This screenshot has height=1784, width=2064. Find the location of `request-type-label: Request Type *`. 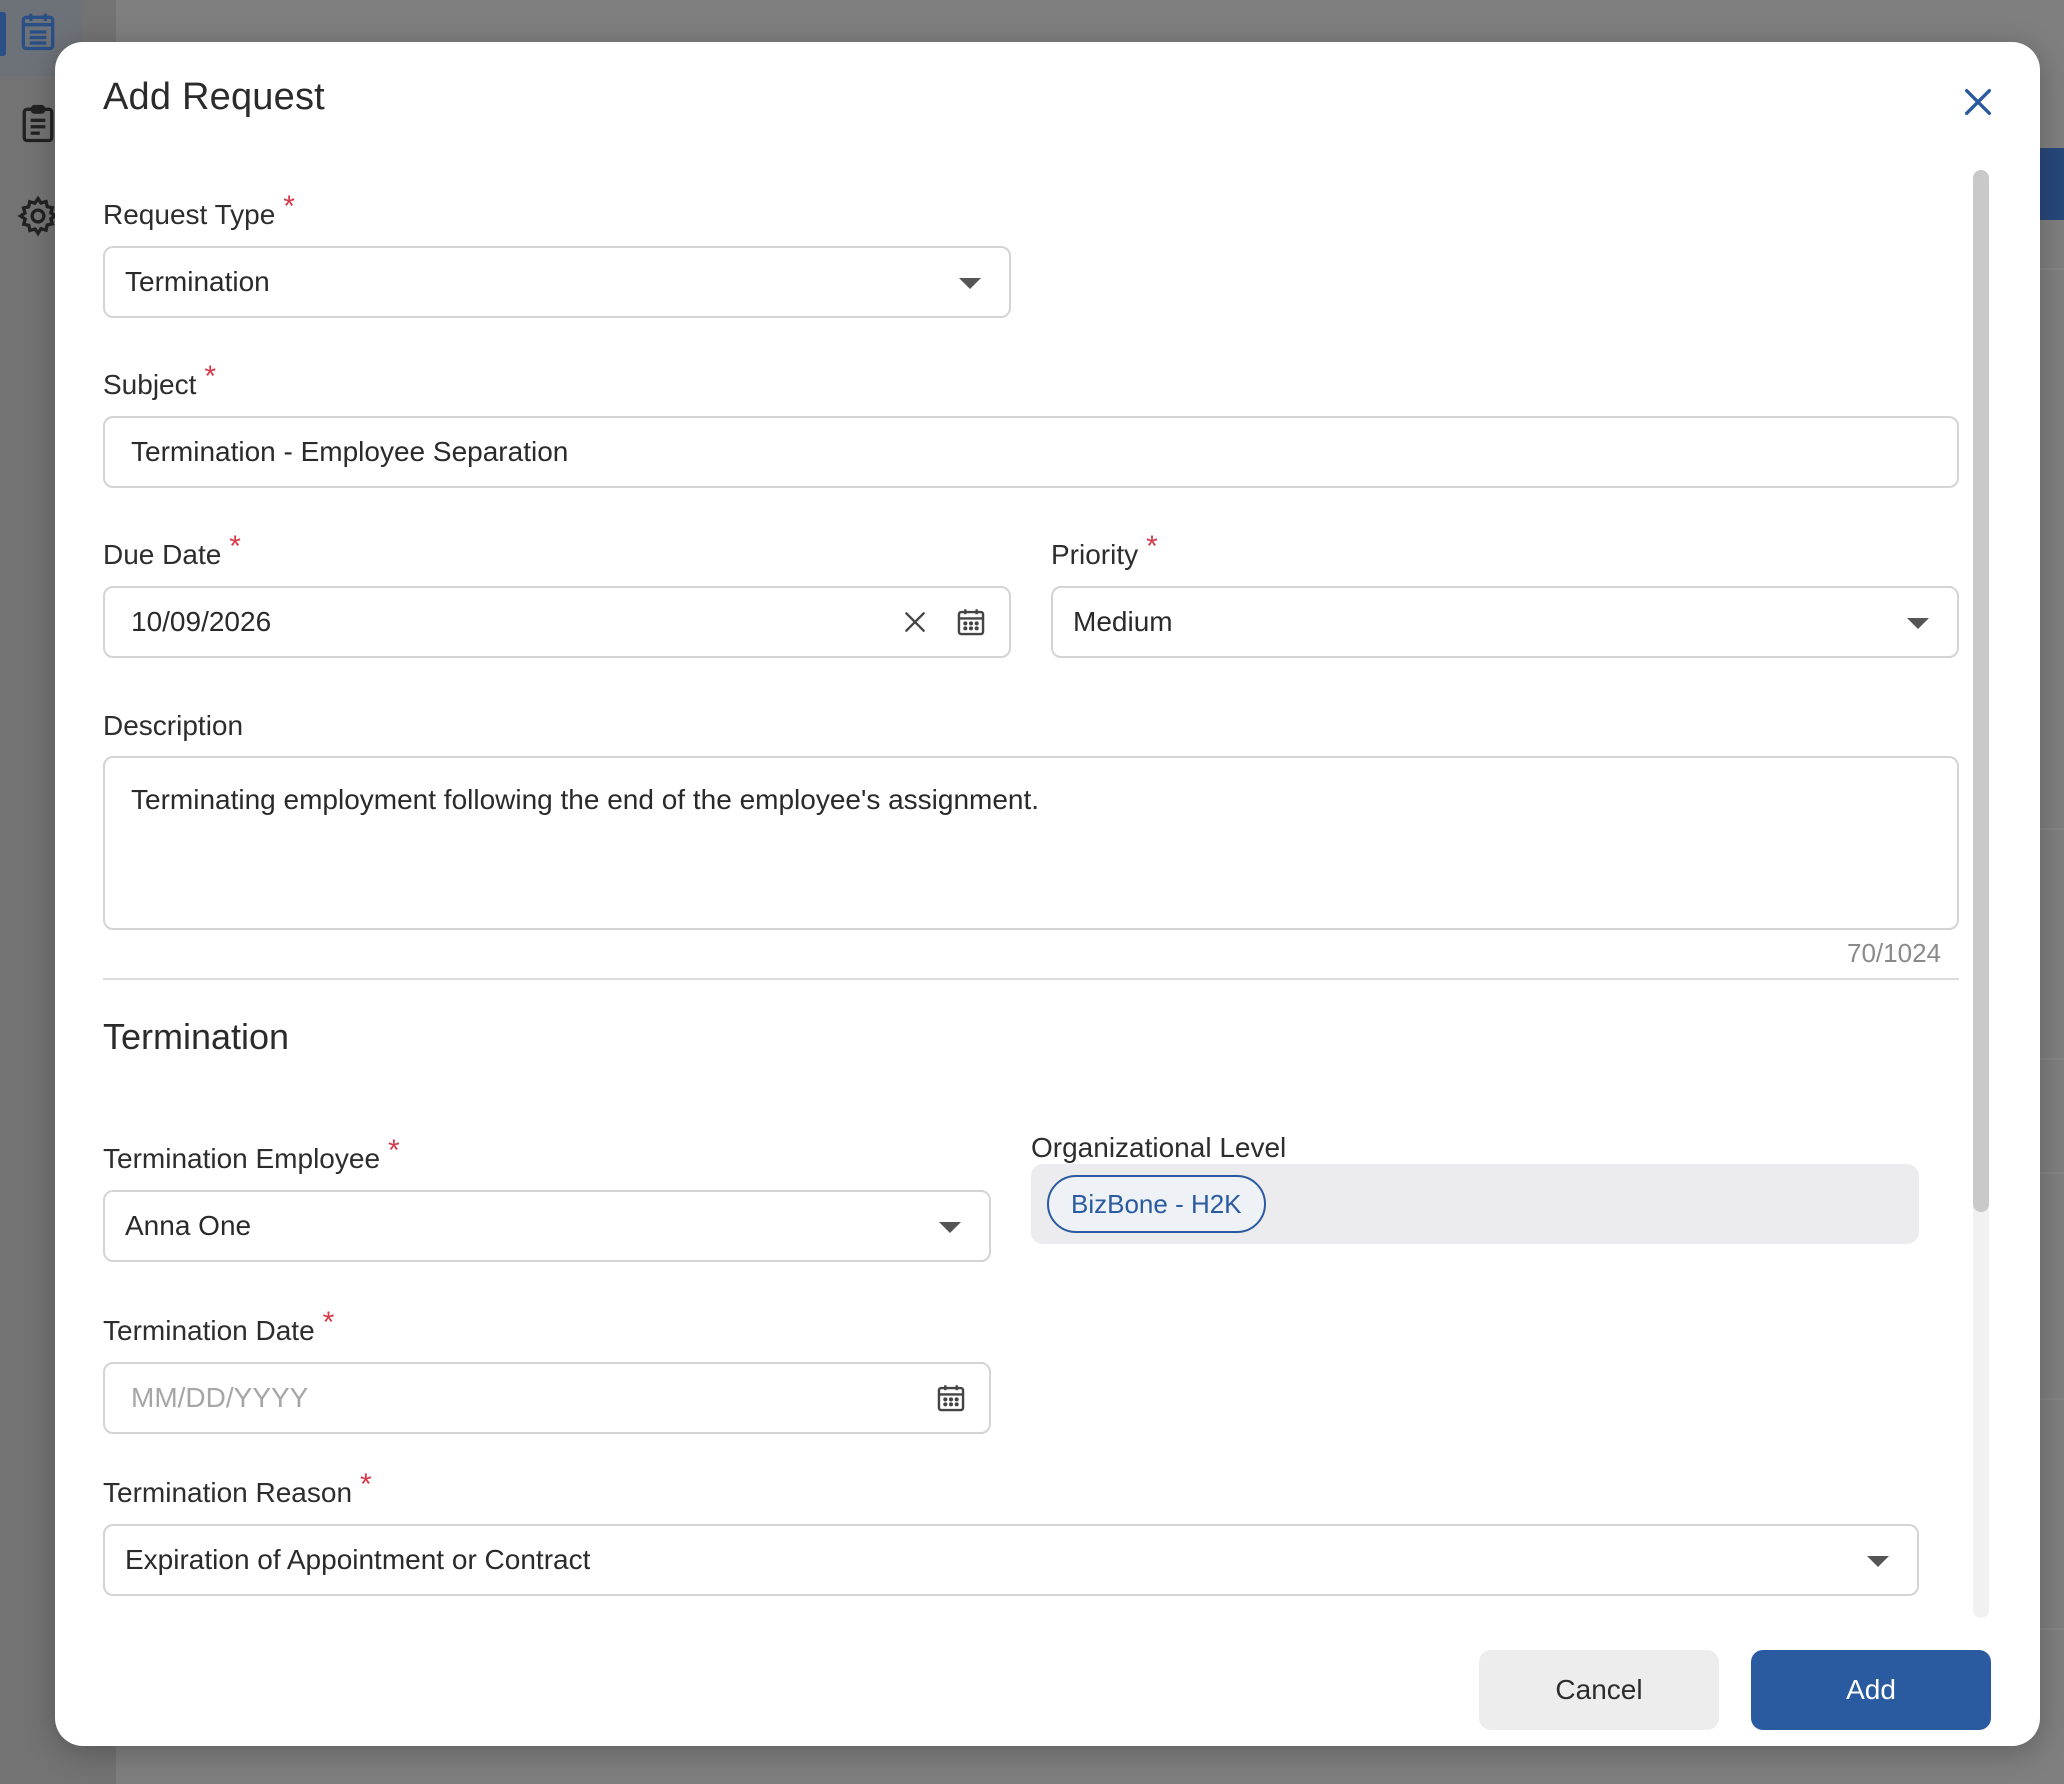

request-type-label: Request Type * is located at coordinates (199, 210).